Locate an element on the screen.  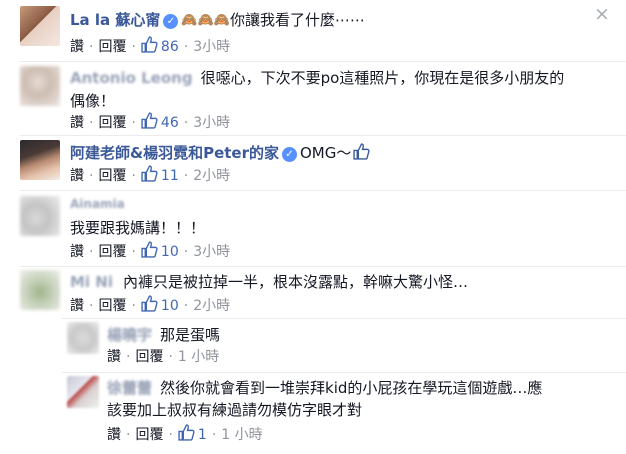
comment-actions: 讚 · 回覆 · 10 · 3小時 is located at coordinates (150, 251).